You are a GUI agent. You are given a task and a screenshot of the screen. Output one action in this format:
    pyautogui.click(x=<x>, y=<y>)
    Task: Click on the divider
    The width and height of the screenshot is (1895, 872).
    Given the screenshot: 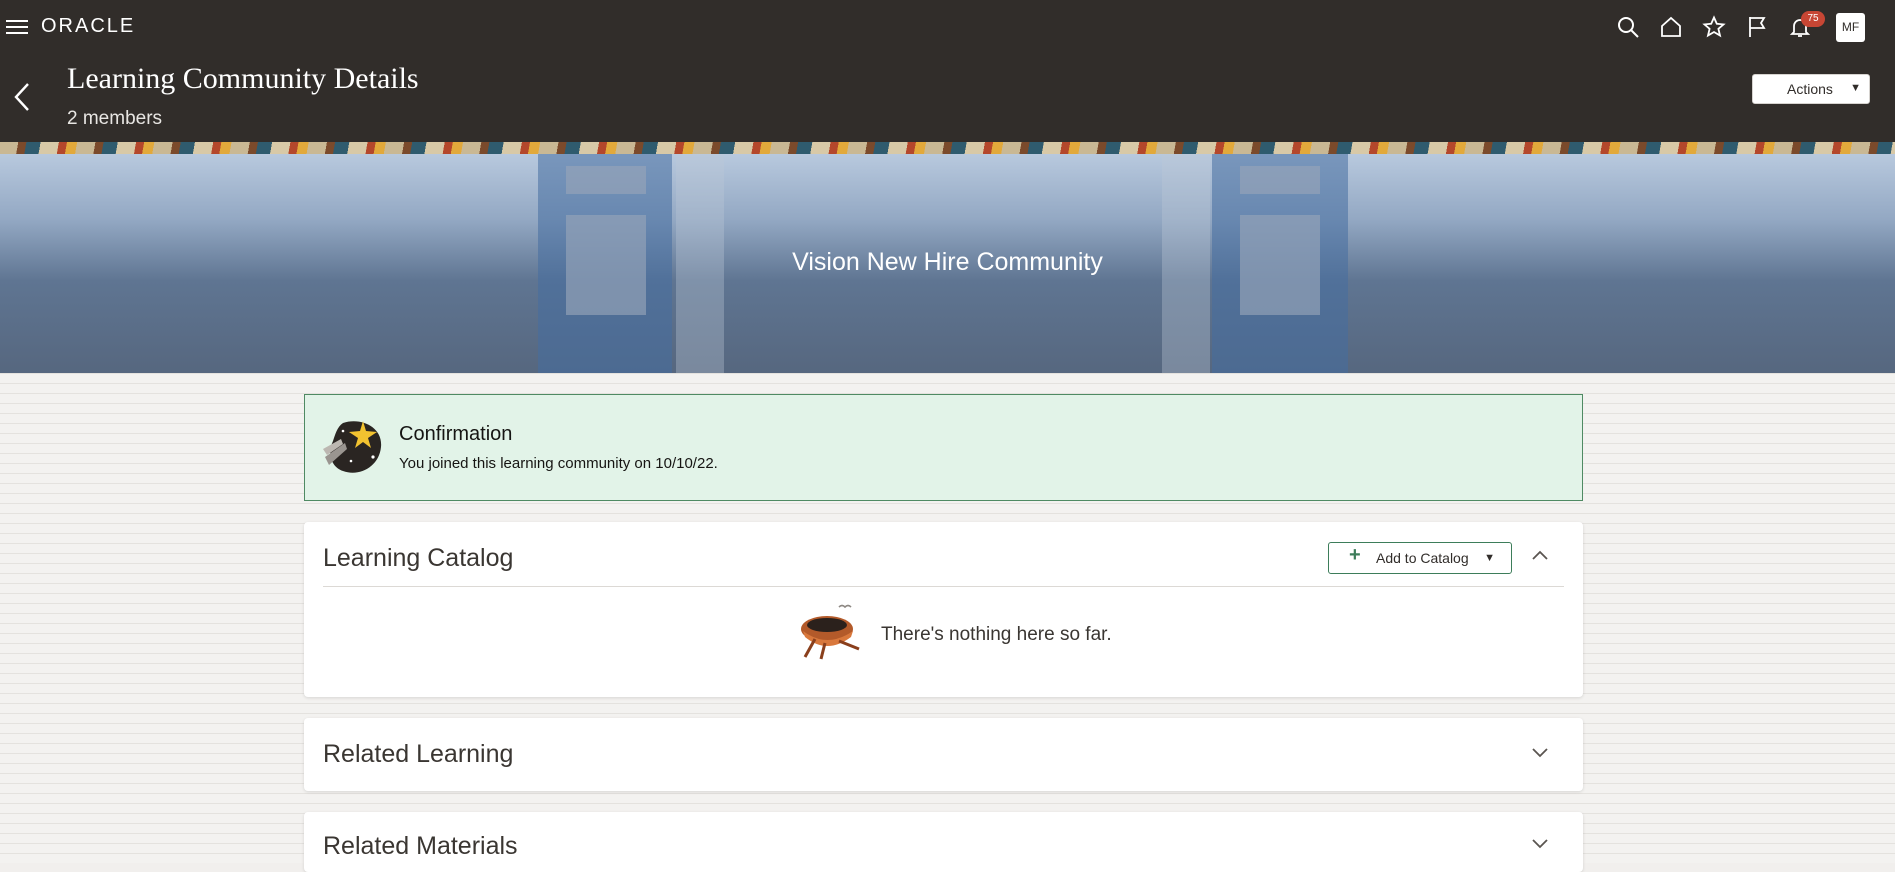 What is the action you would take?
    pyautogui.click(x=943, y=586)
    